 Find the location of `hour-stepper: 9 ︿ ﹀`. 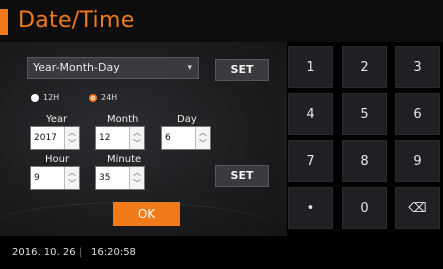

hour-stepper: 9 ︿ ﹀ is located at coordinates (55, 178).